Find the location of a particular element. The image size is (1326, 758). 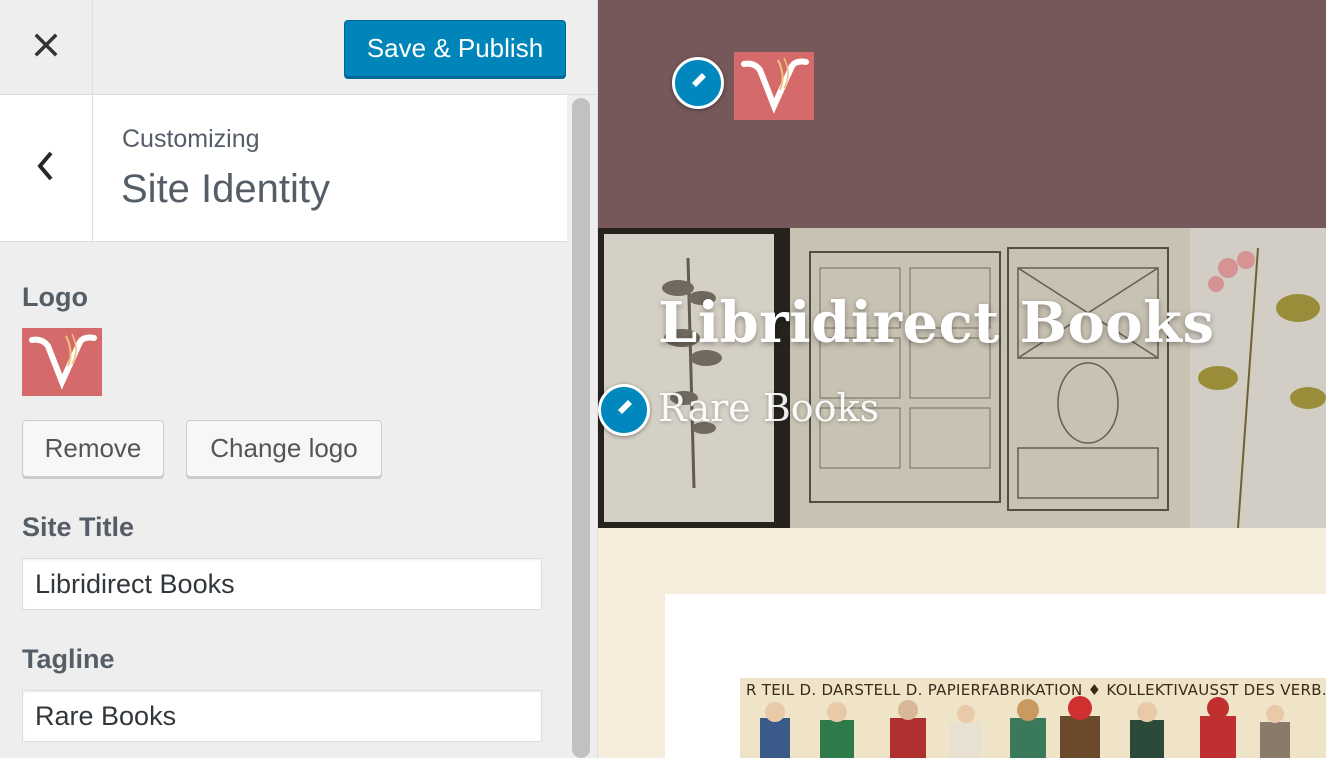

site-title-label: Site Title is located at coordinates (78, 527).